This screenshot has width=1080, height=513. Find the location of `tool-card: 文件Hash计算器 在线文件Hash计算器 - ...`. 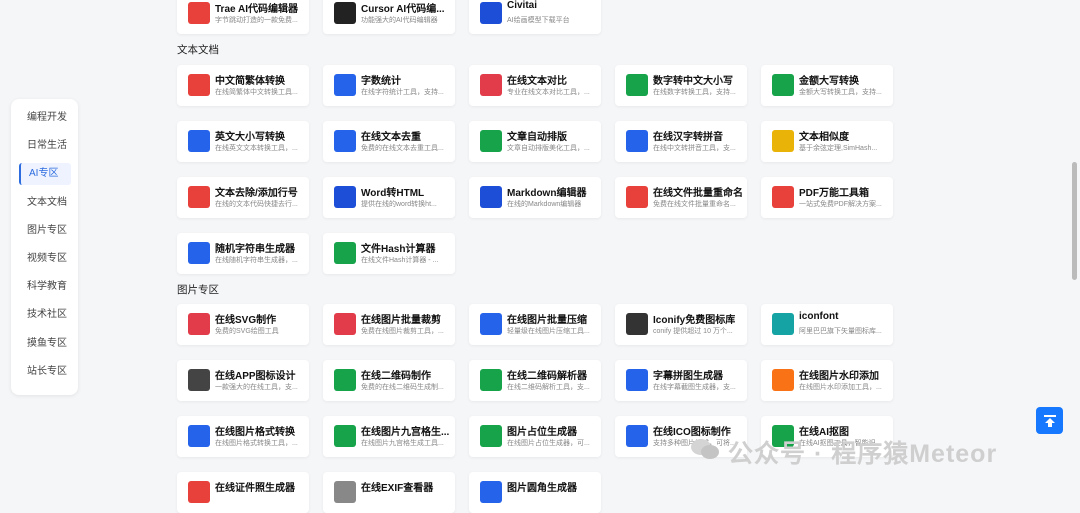

tool-card: 文件Hash计算器 在线文件Hash计算器 - ... is located at coordinates (389, 253).